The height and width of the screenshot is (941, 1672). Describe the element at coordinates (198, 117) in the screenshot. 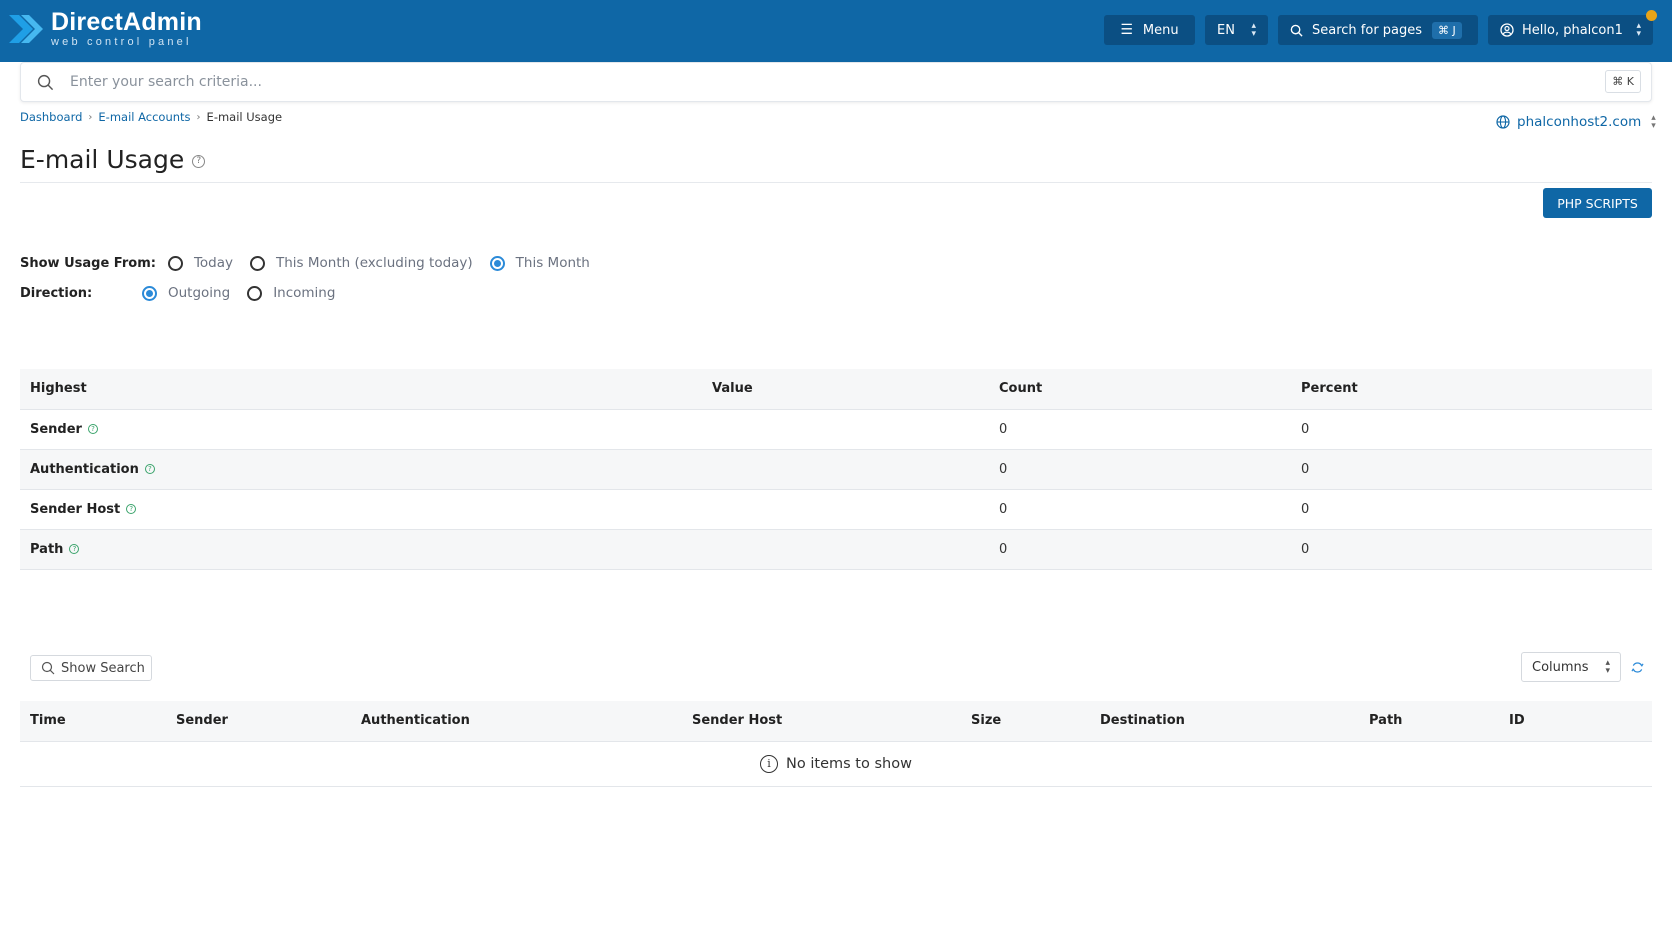

I see `chevron-right-icon: ›` at that location.